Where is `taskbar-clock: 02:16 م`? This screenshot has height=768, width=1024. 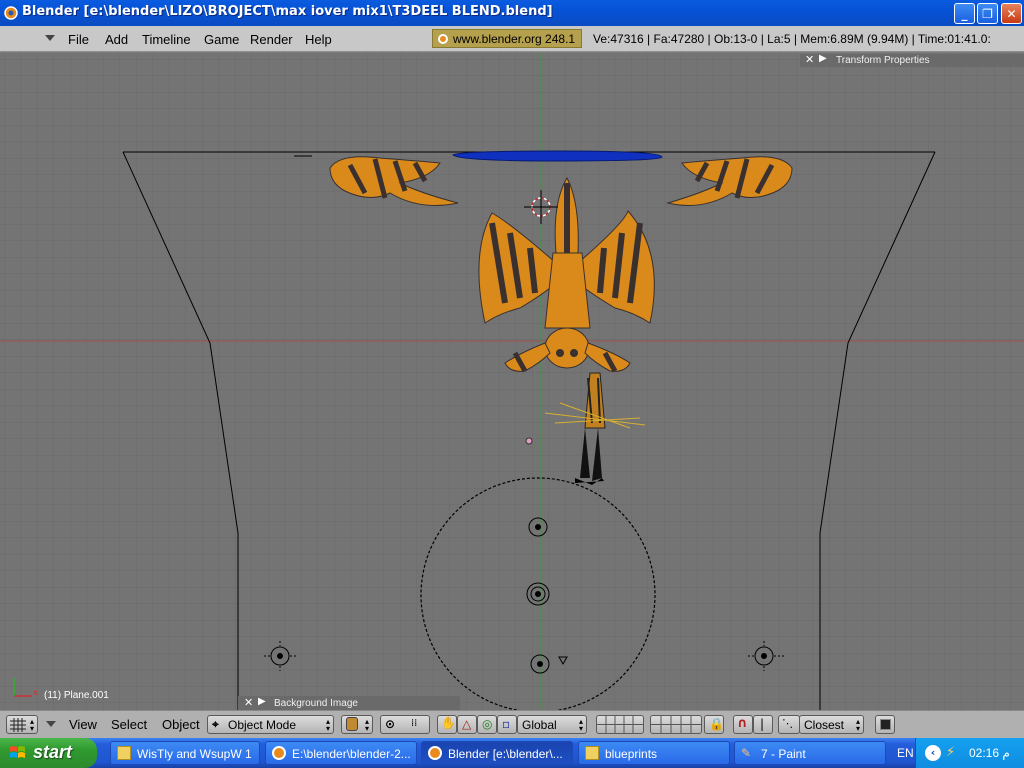
taskbar-clock: 02:16 م is located at coordinates (989, 753).